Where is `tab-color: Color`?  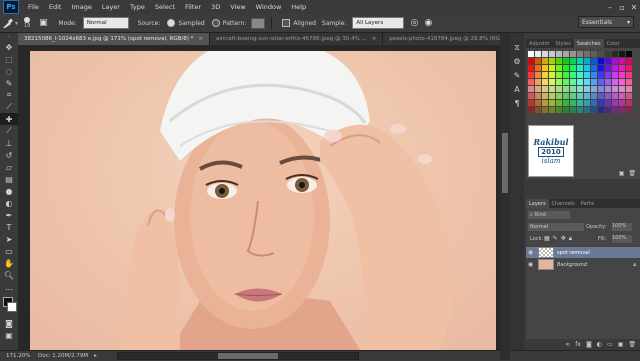
tab-color: Color is located at coordinates (613, 43).